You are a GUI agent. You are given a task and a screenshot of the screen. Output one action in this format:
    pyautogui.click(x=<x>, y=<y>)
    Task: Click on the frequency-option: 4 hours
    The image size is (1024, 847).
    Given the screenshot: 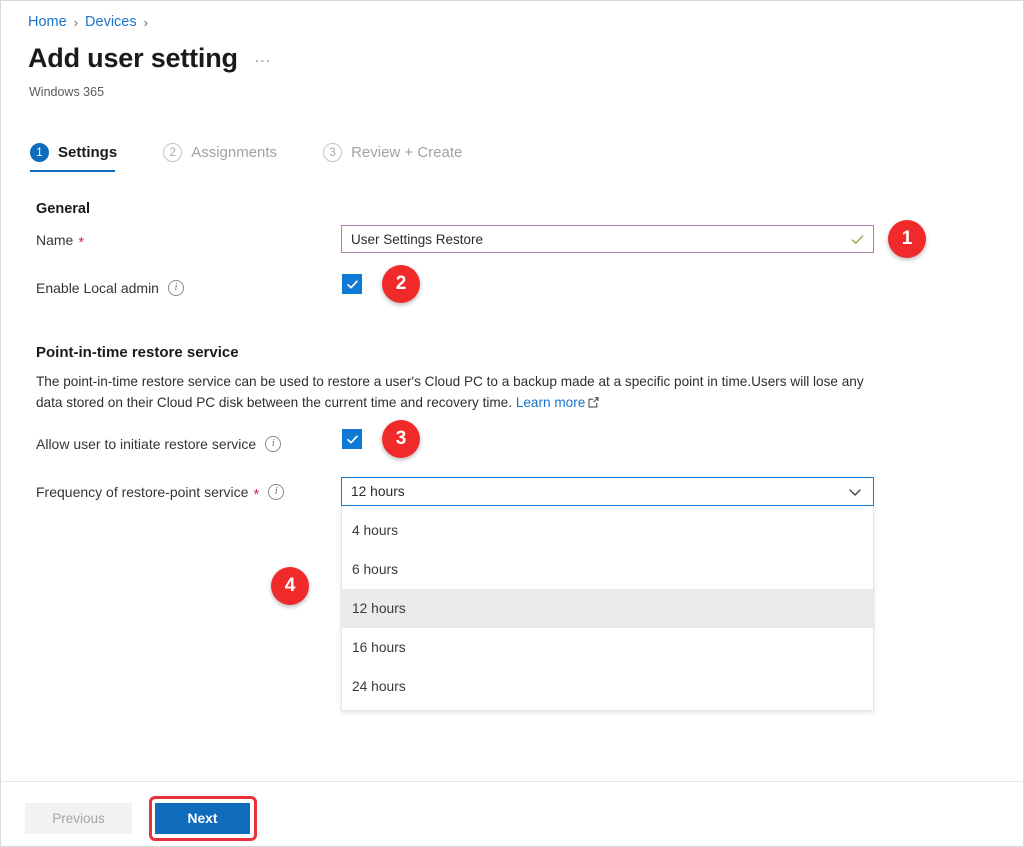 What is the action you would take?
    pyautogui.click(x=607, y=530)
    